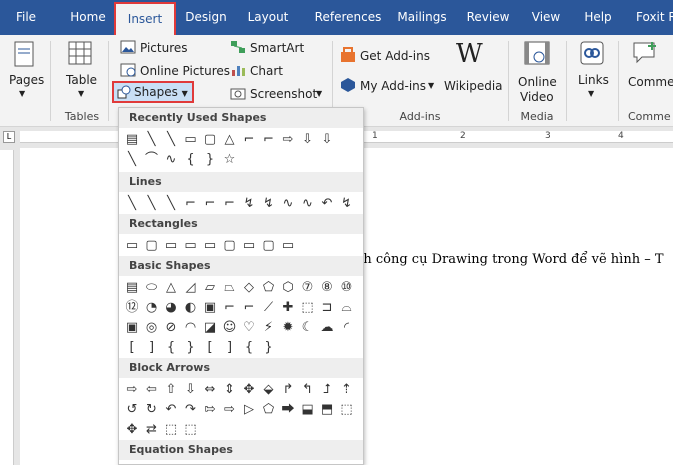  I want to click on shape-option: ✚, so click(288, 307).